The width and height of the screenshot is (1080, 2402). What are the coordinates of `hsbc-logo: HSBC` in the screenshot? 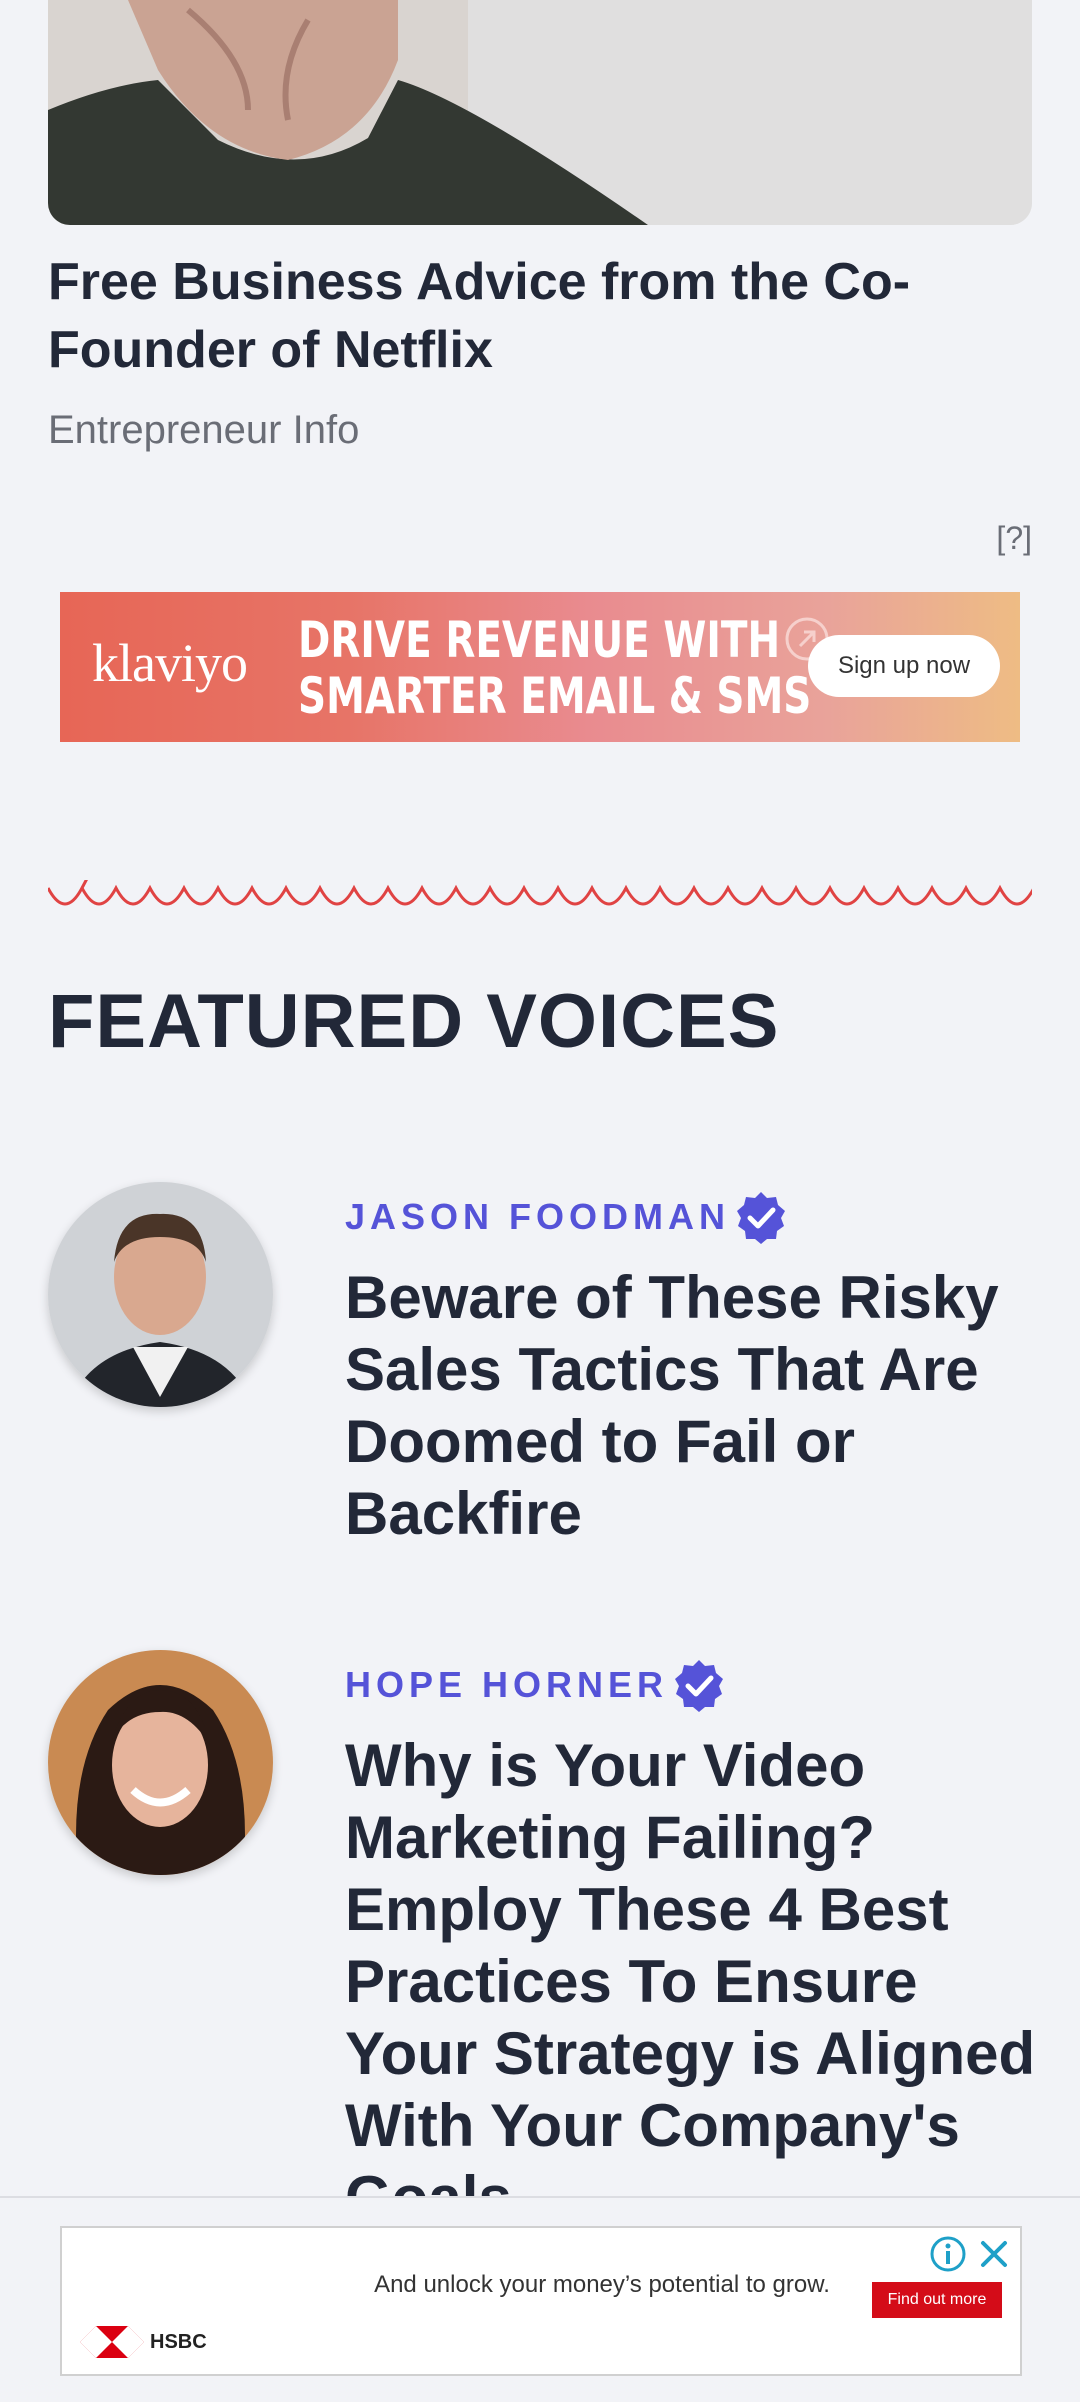 It's located at (143, 2342).